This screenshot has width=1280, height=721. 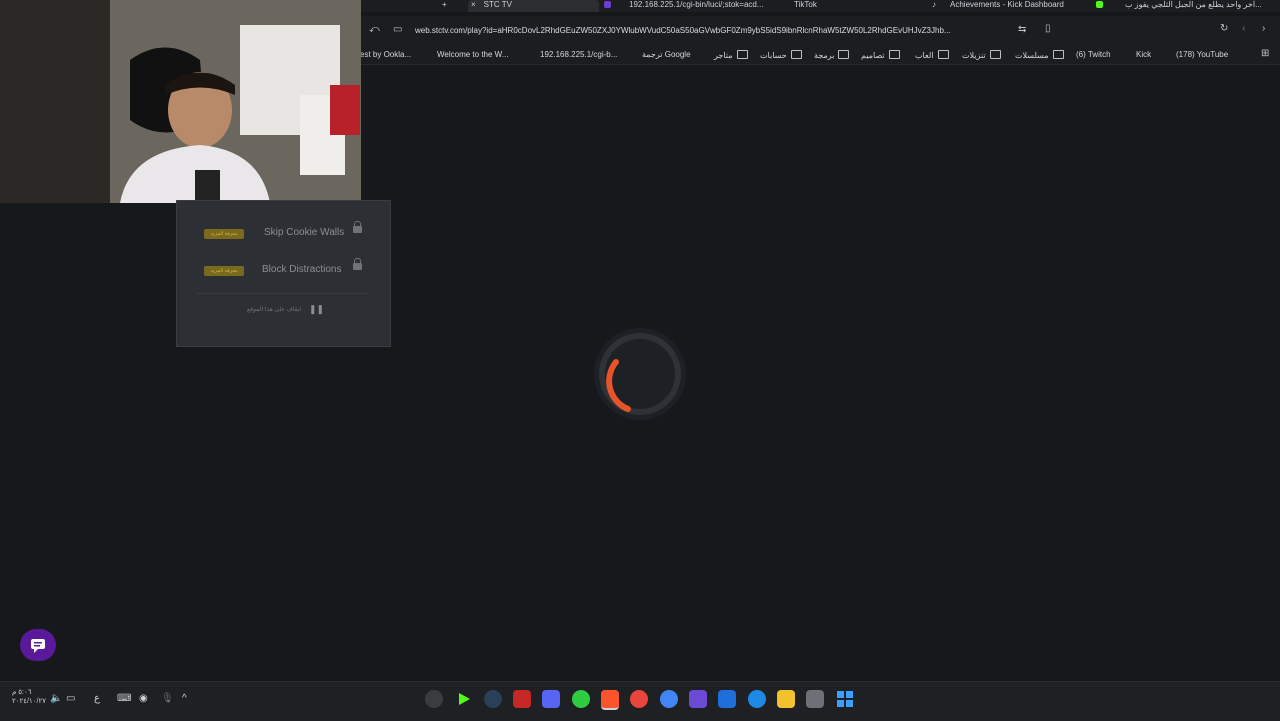 I want to click on bookmark-google-translate: ترجمة Google, so click(x=666, y=54).